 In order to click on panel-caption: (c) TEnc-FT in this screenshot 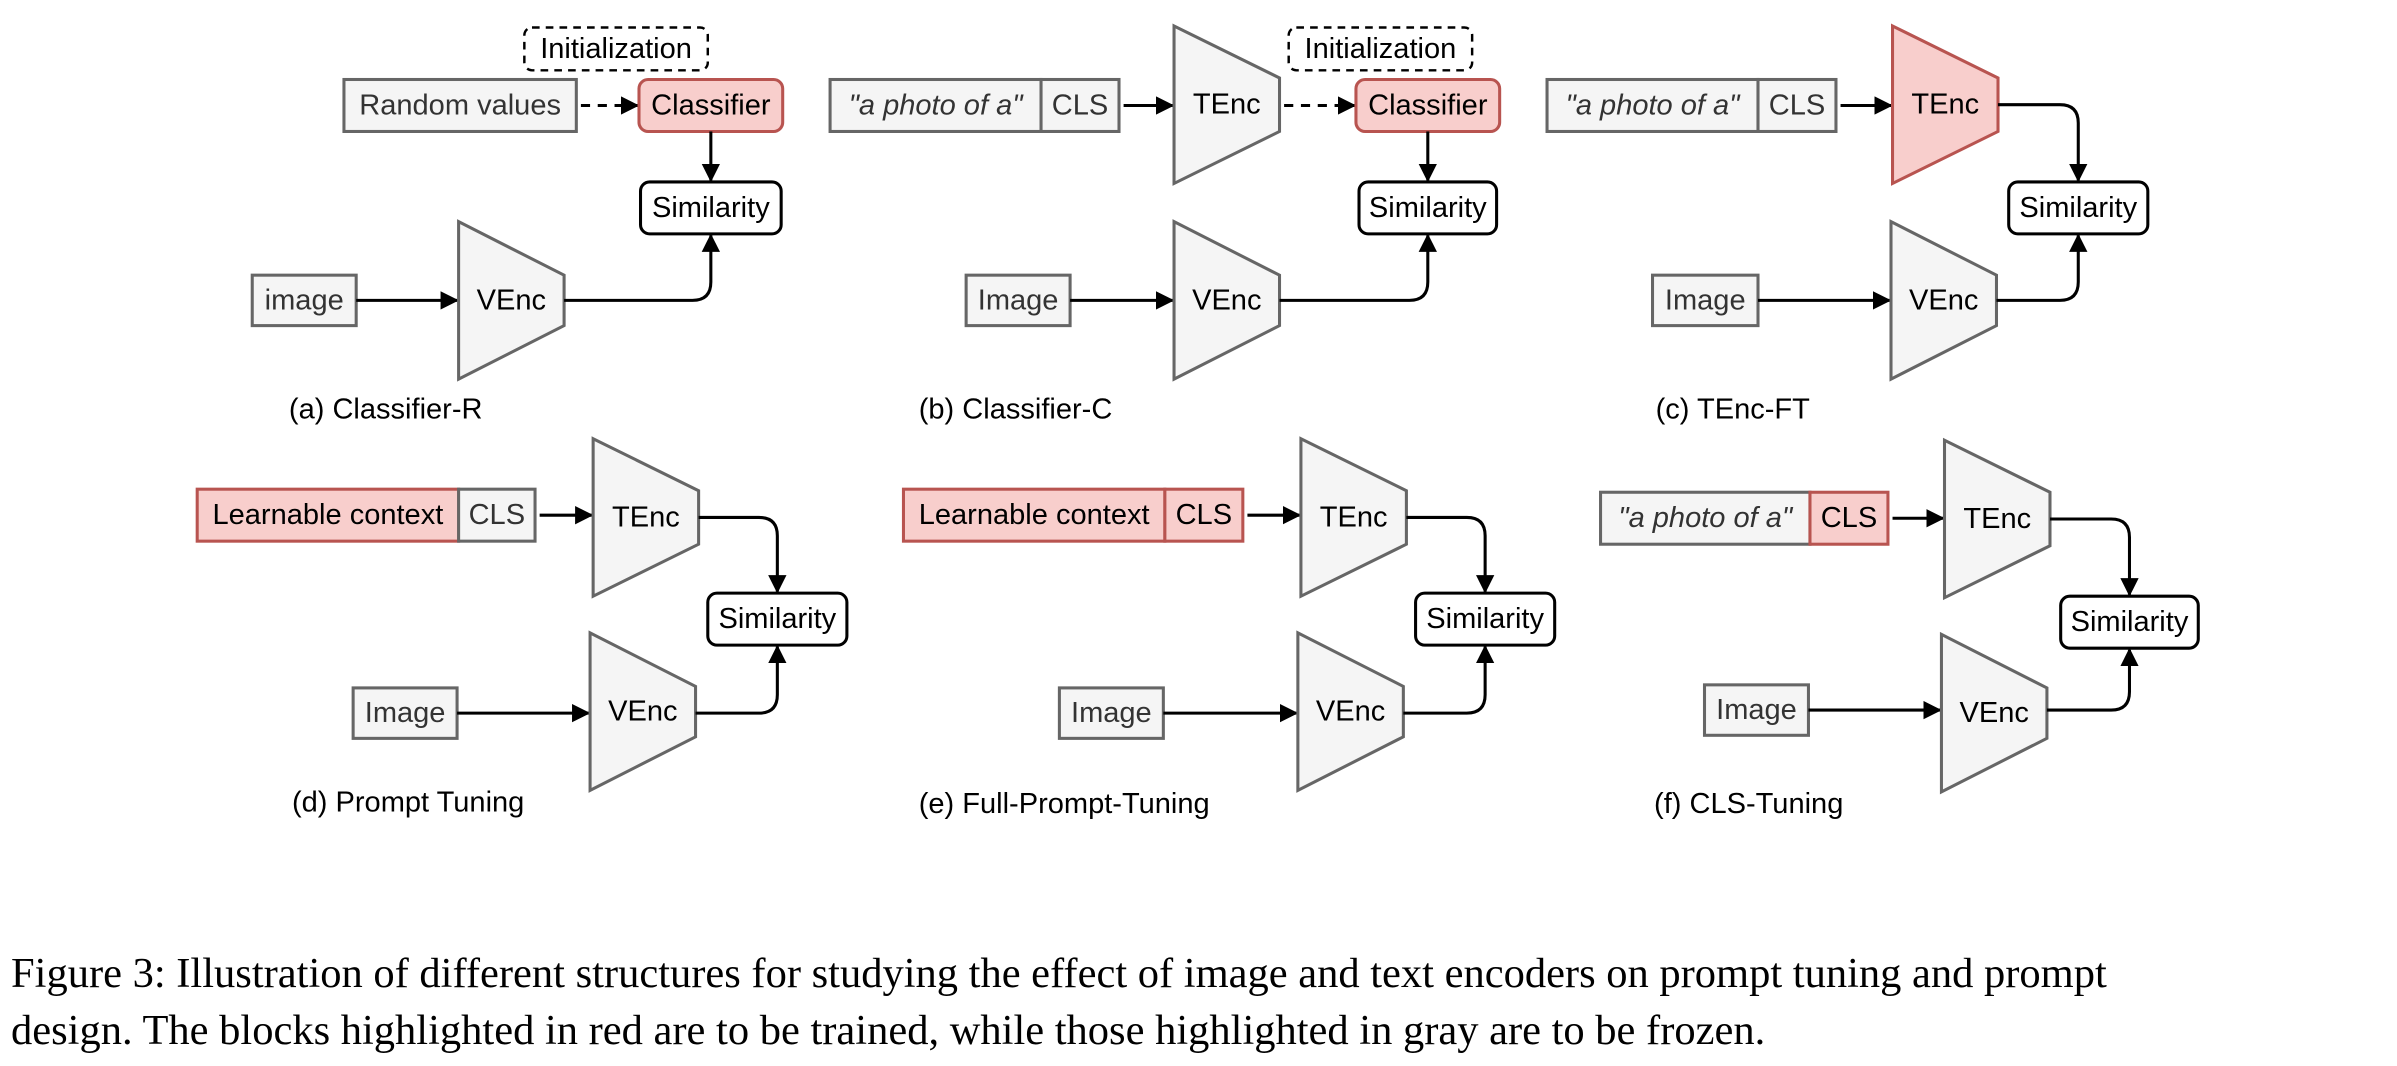, I will do `click(1733, 410)`.